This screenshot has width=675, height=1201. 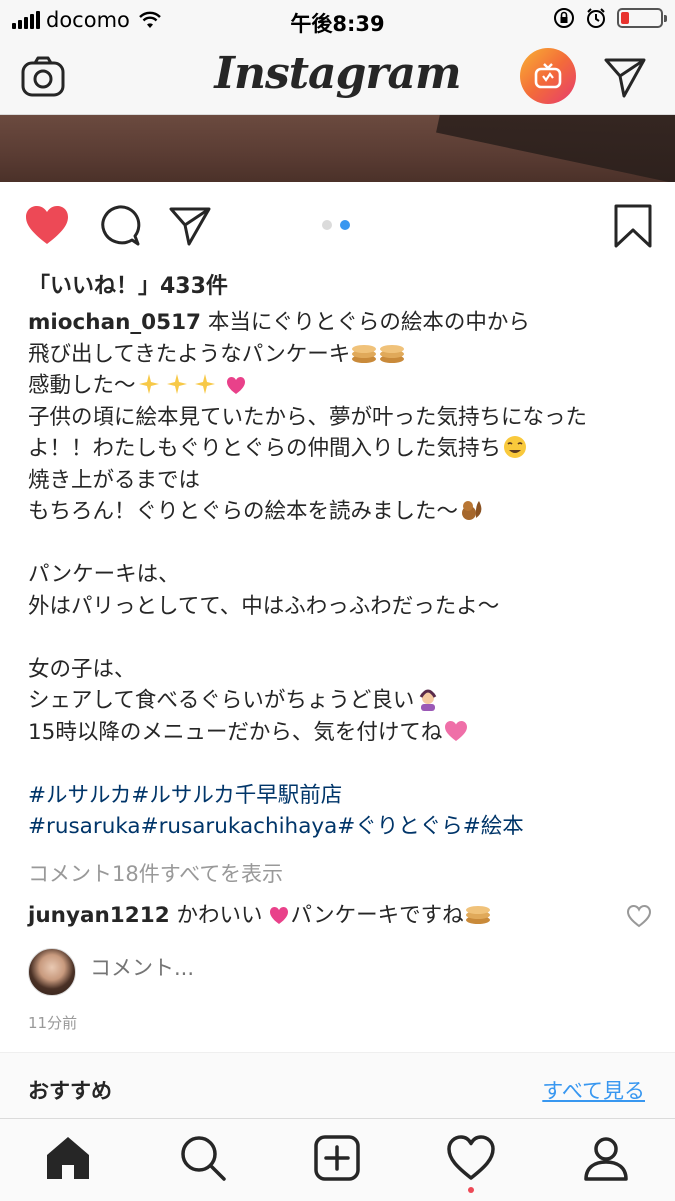 I want to click on caption-text: 飛び出してきたようなパンケーキ, so click(x=189, y=354).